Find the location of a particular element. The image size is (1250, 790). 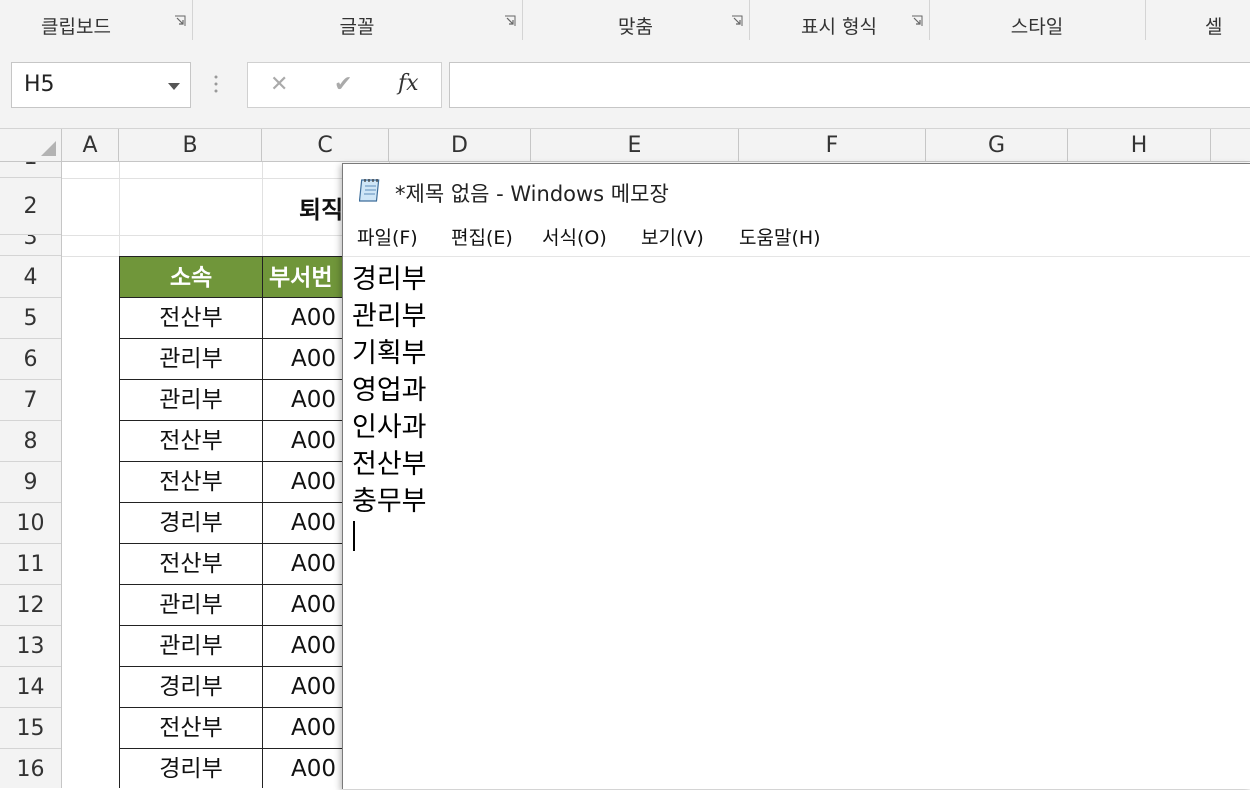

ribbon-group-label: 표시 형식 is located at coordinates (839, 27).